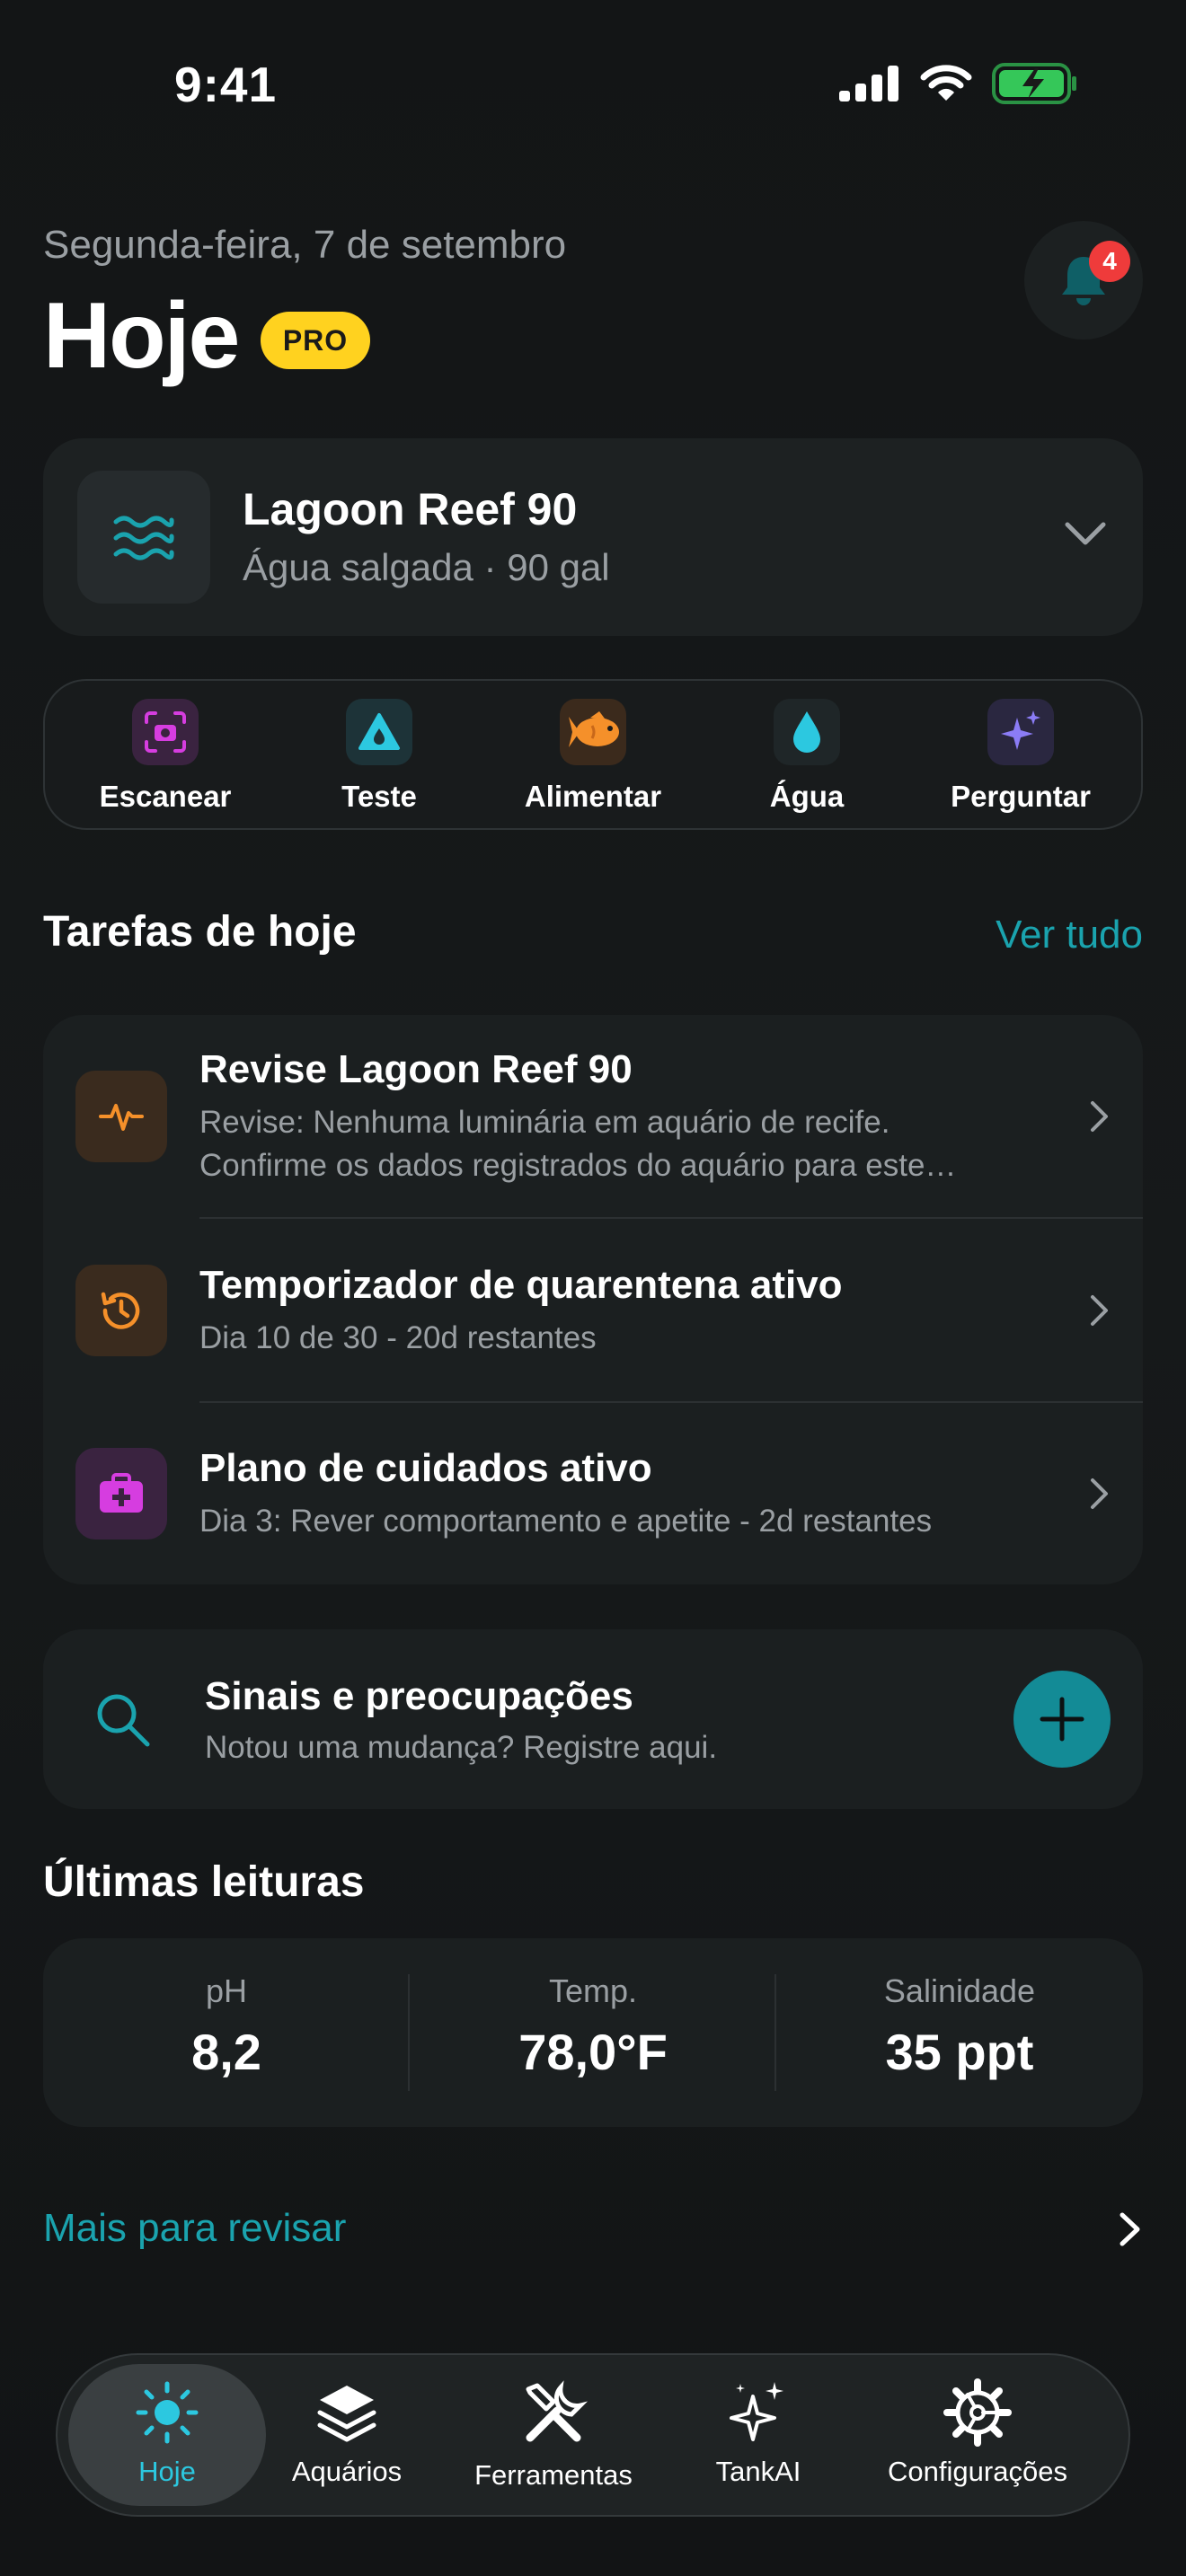  What do you see at coordinates (1083, 280) in the screenshot?
I see `notifications-button` at bounding box center [1083, 280].